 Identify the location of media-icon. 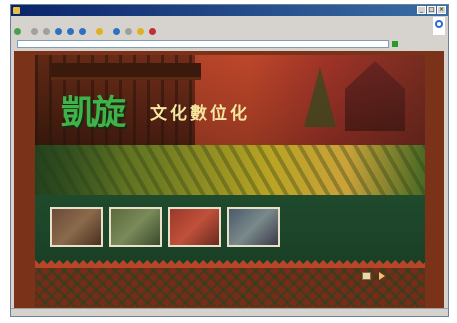
(116, 31).